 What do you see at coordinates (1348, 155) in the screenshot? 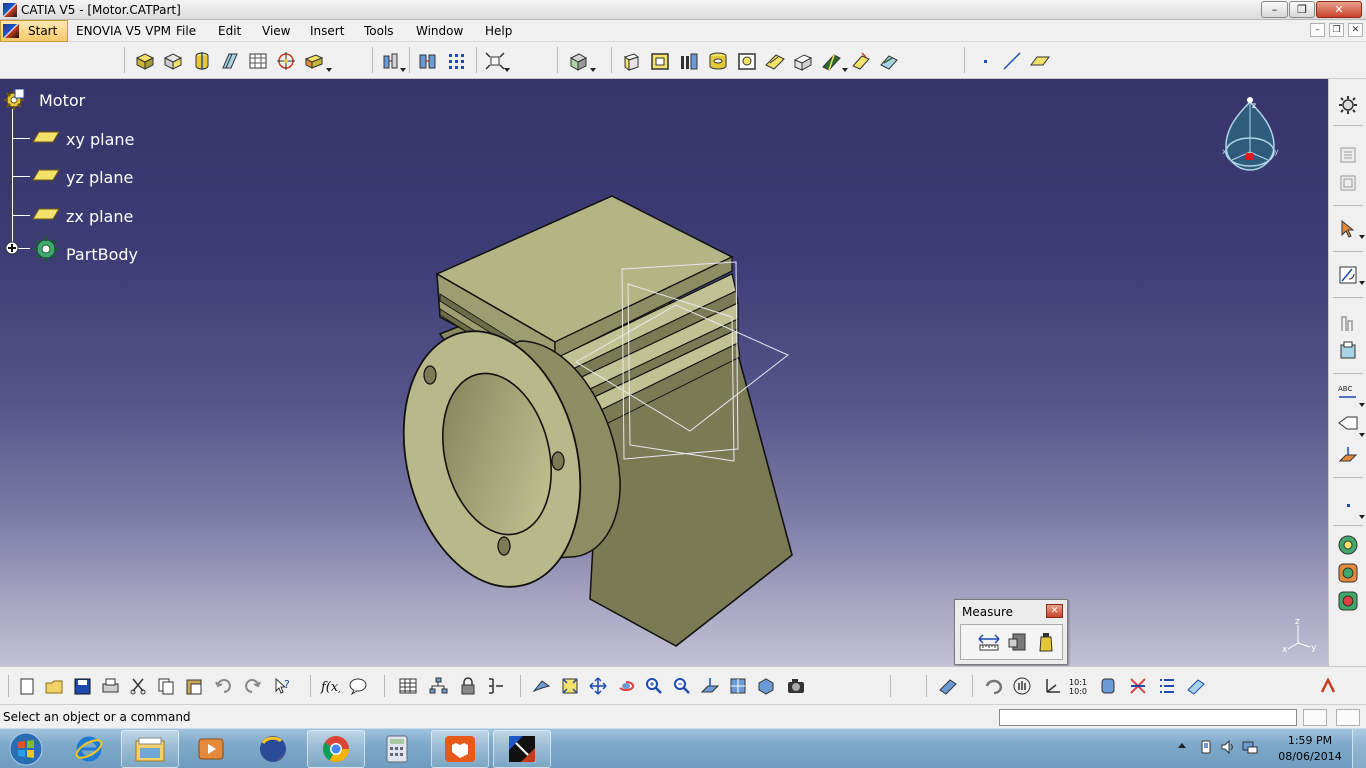
I see `catalog-icon` at bounding box center [1348, 155].